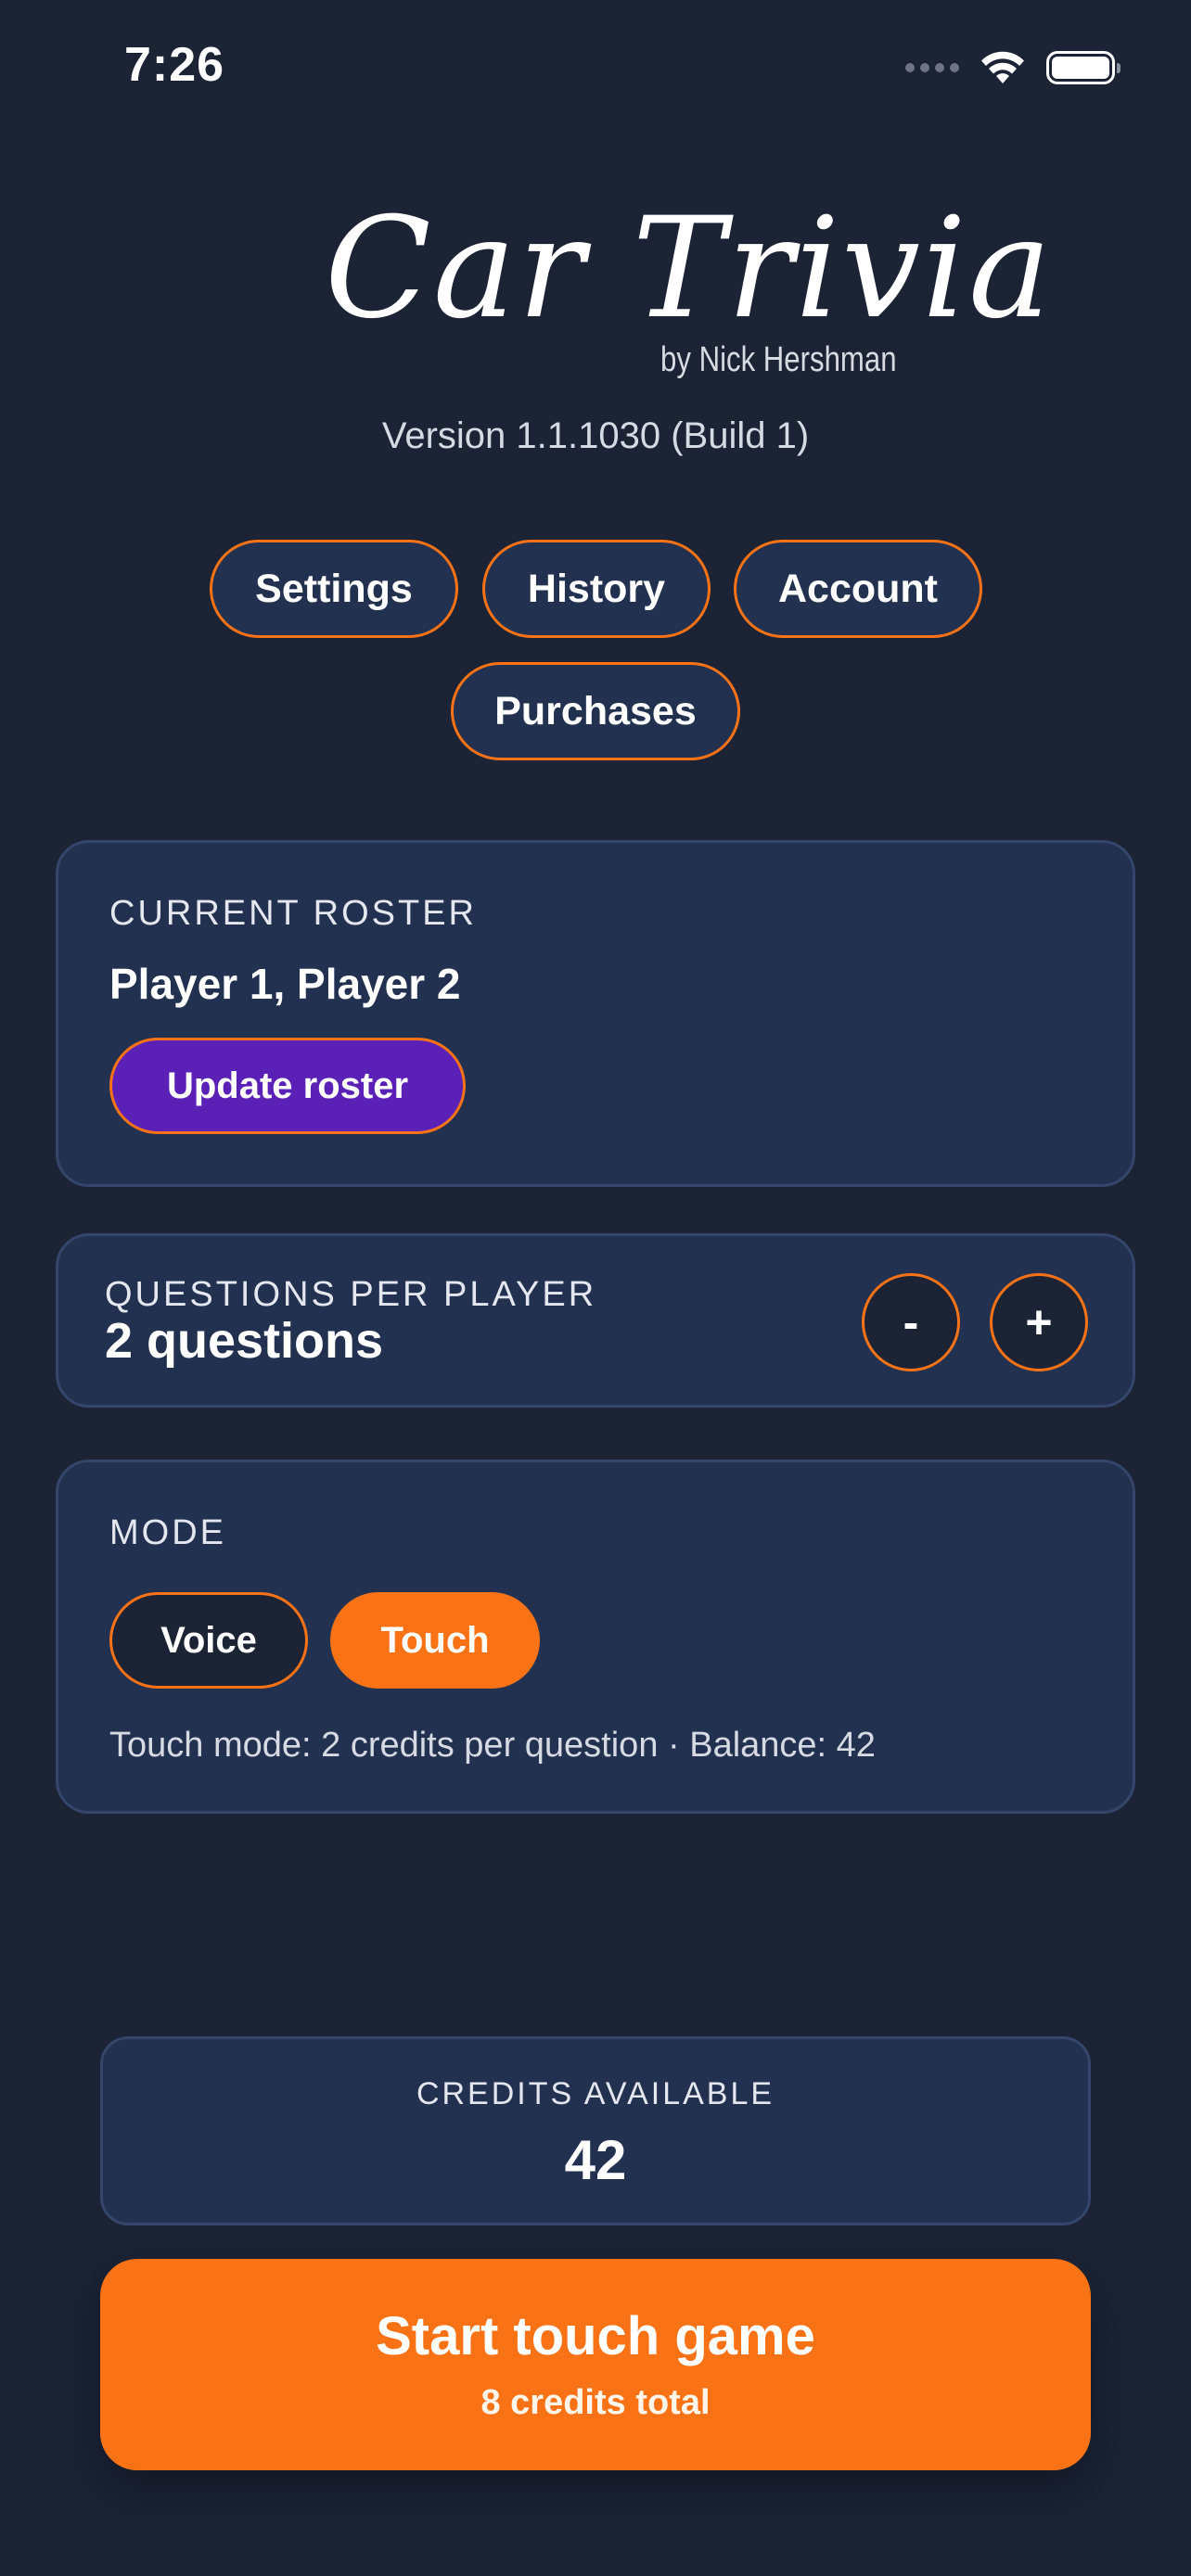 The height and width of the screenshot is (2576, 1191). Describe the element at coordinates (858, 589) in the screenshot. I see `account-button: Account` at that location.